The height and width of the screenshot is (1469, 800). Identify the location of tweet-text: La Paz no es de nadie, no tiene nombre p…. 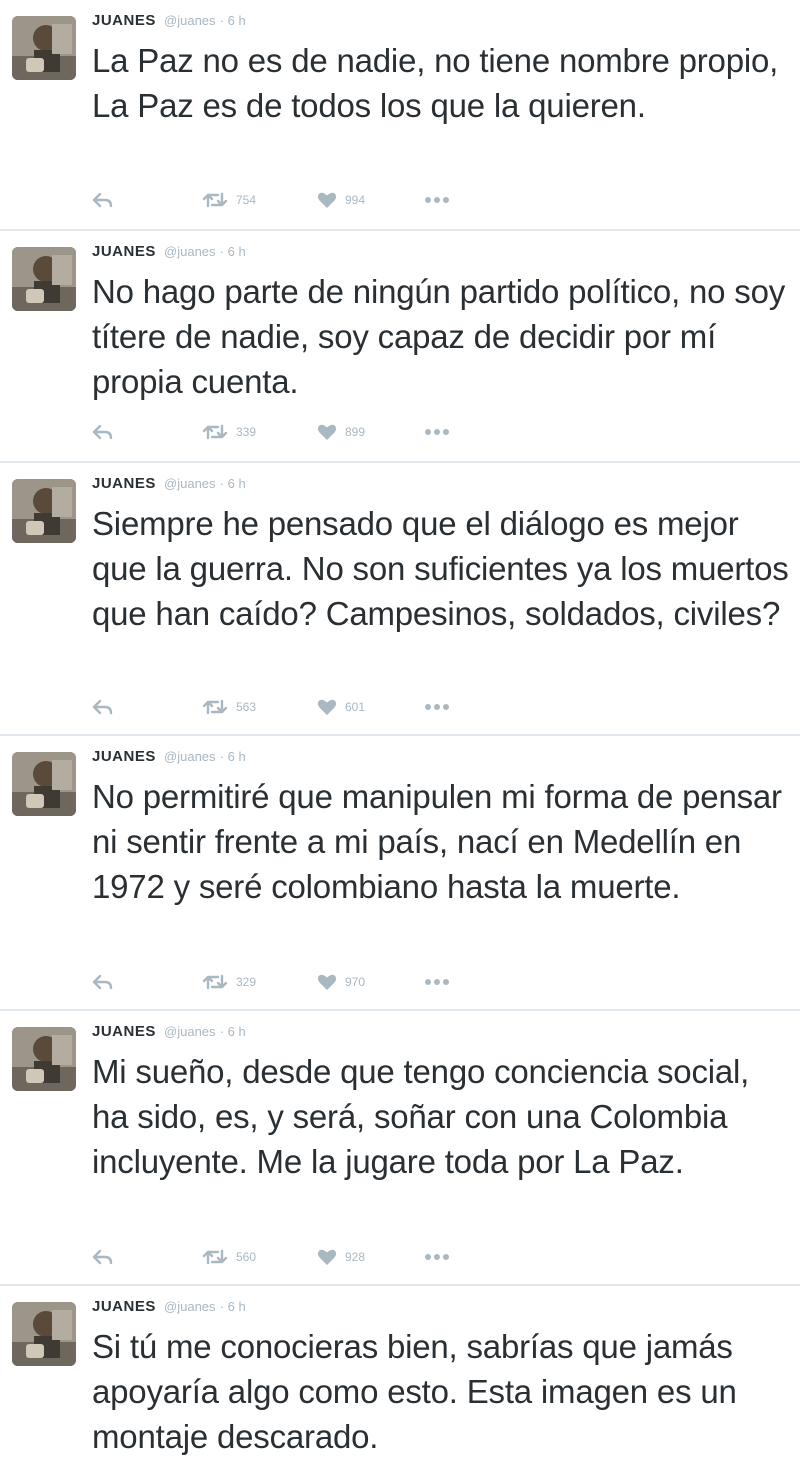
(435, 83).